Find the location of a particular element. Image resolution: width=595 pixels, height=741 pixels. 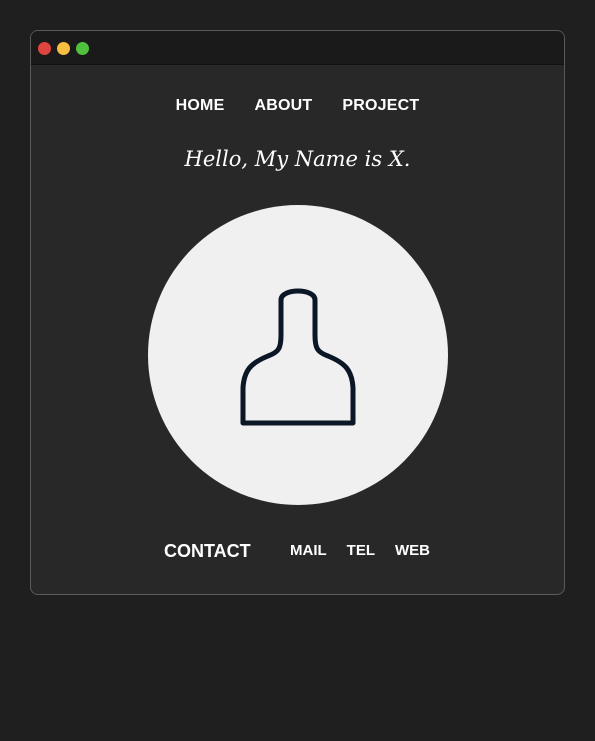

contact-web-link: WEB is located at coordinates (412, 550).